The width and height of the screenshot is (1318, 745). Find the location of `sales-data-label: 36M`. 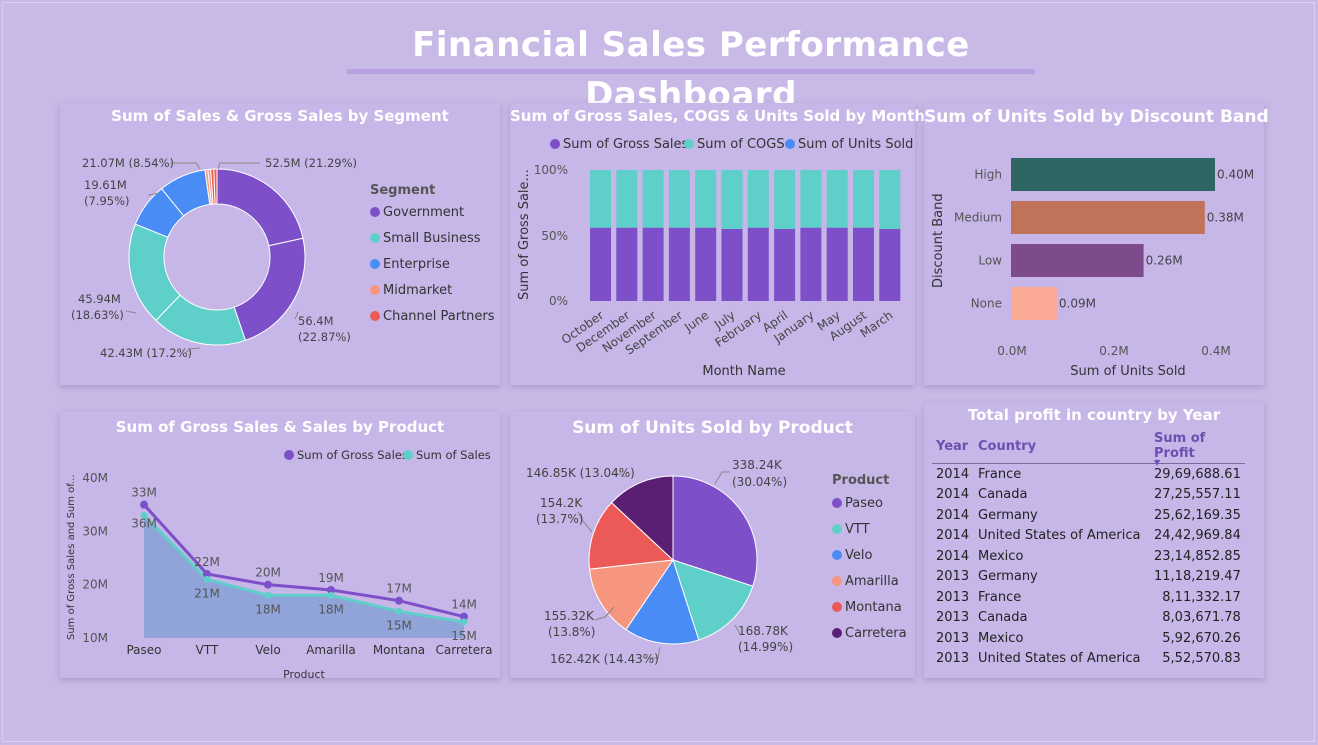

sales-data-label: 36M is located at coordinates (144, 523).